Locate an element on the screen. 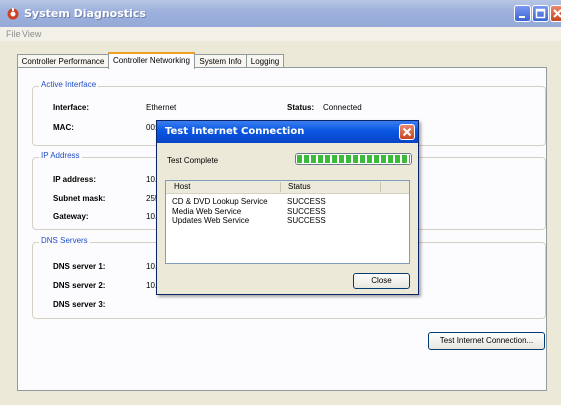 The height and width of the screenshot is (405, 561). gear-icon is located at coordinates (13, 14).